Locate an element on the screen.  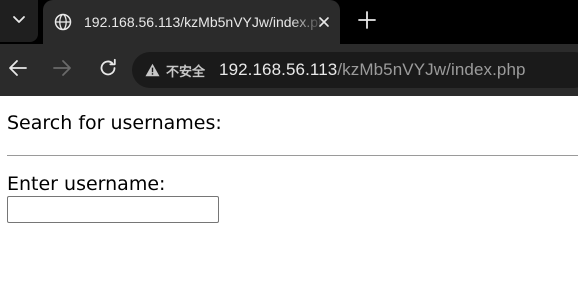
globe-icon is located at coordinates (63, 22).